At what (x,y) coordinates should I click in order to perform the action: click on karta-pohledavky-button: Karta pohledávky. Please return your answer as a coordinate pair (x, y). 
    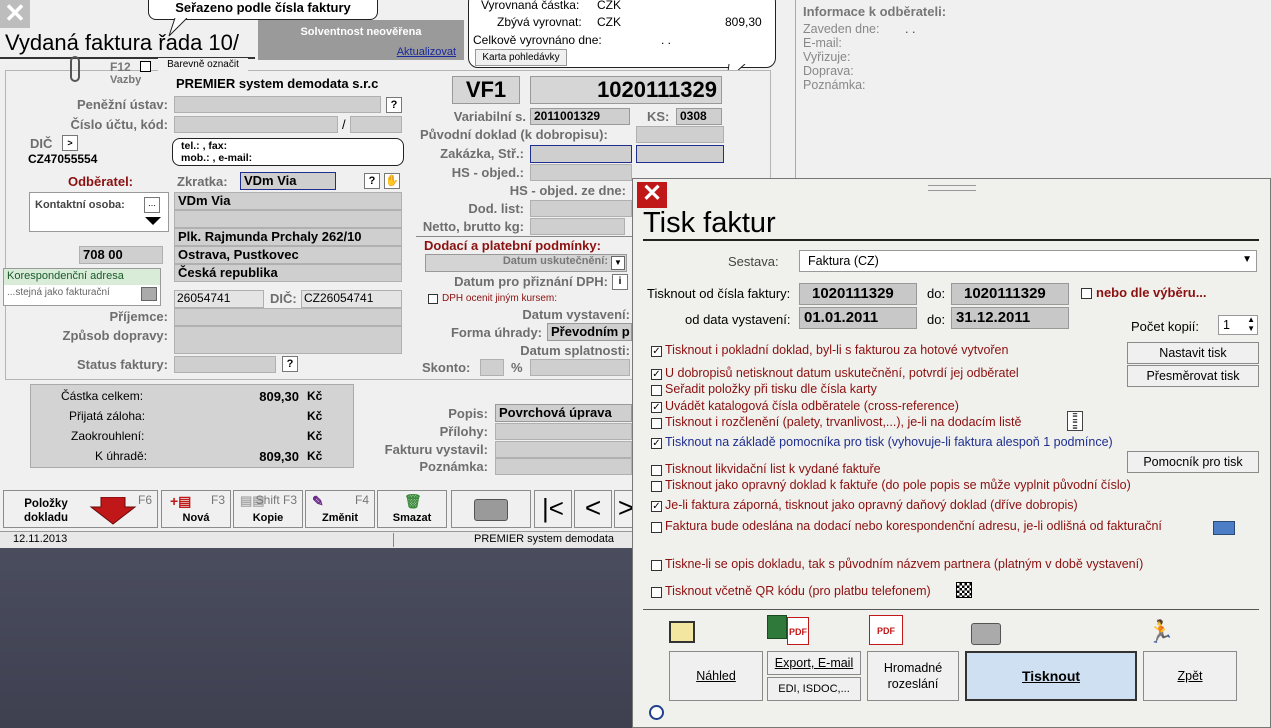
    Looking at the image, I should click on (521, 57).